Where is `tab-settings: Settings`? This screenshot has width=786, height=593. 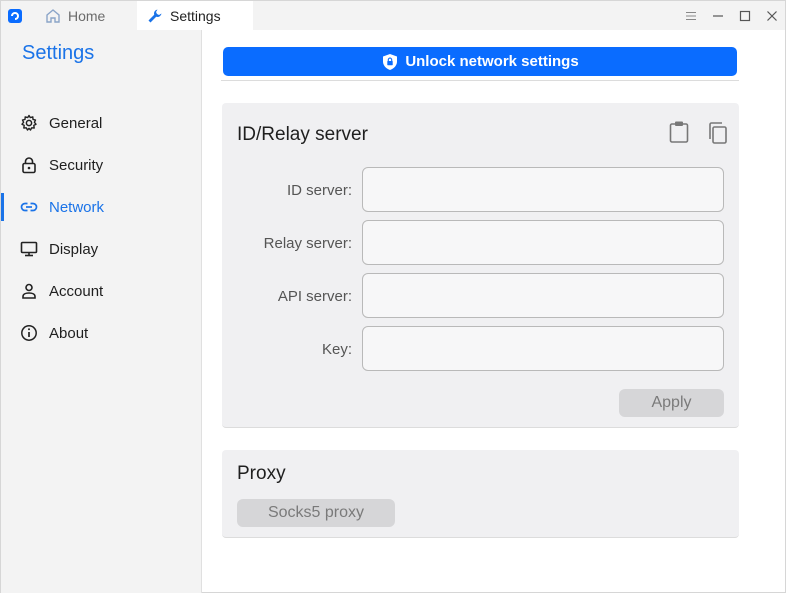
tab-settings: Settings is located at coordinates (195, 15).